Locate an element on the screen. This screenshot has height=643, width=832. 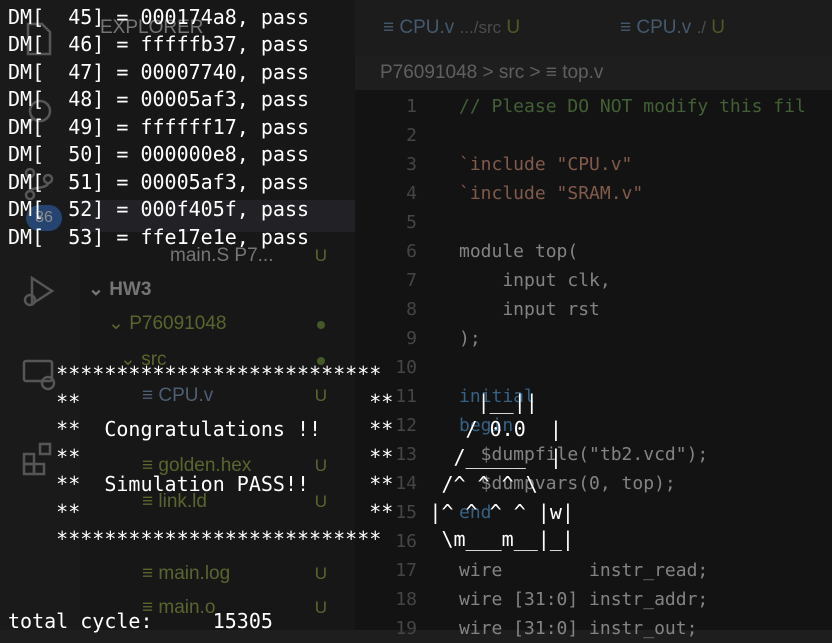
terminal-line: DM[ 53] = ffe17e1e, pass is located at coordinates (159, 237).